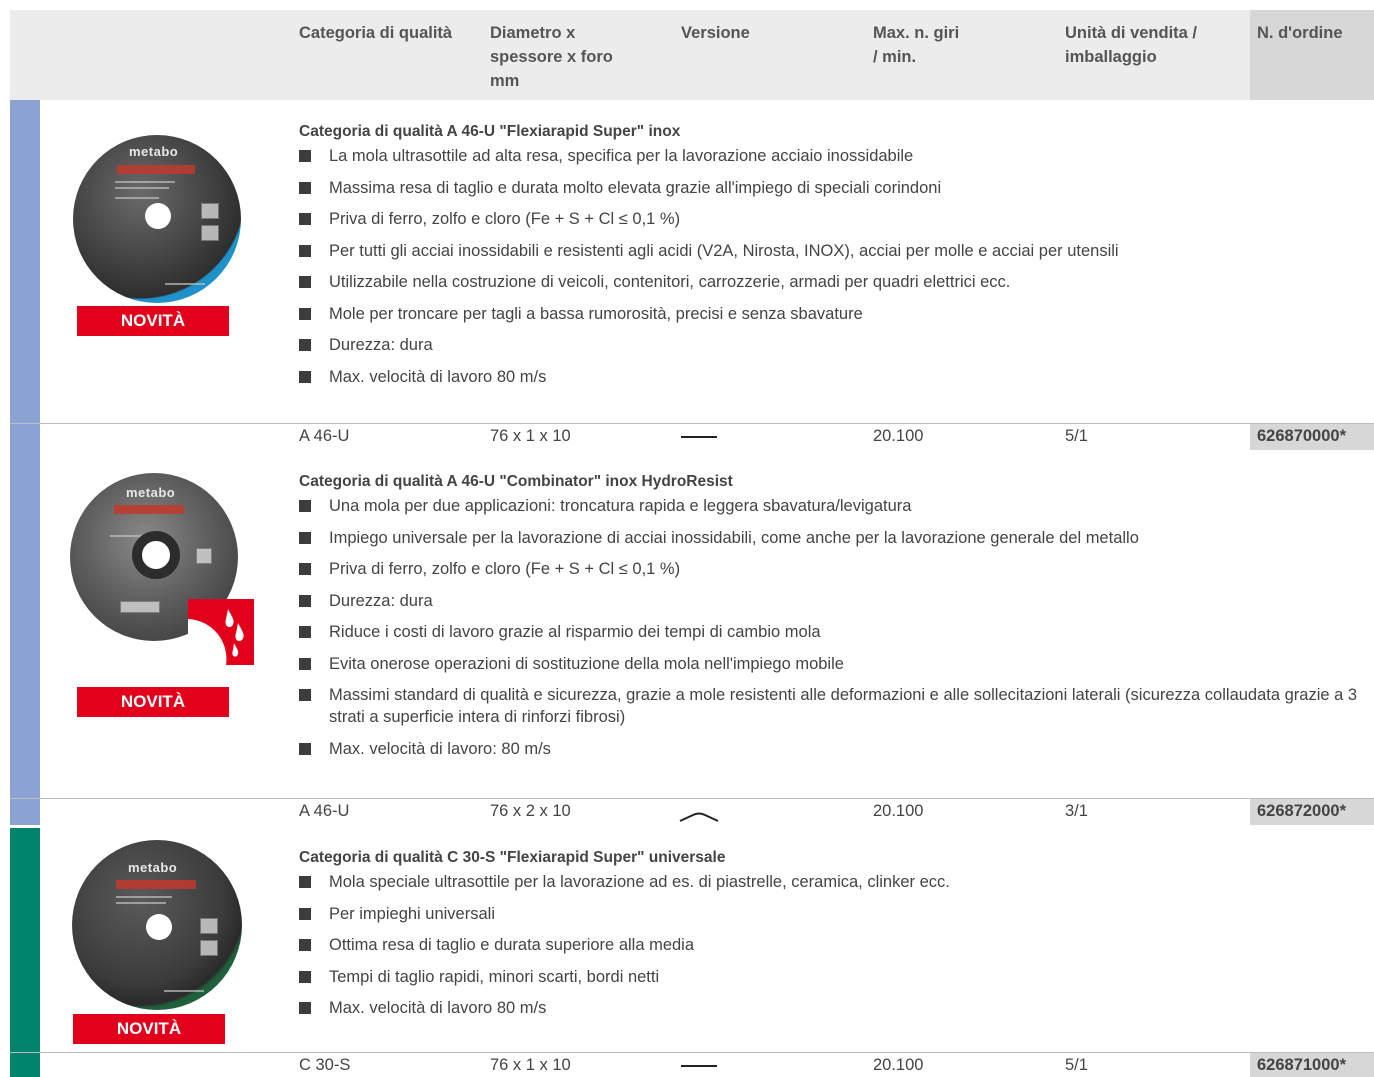  I want to click on cell-quality: C 30-S, so click(325, 1065).